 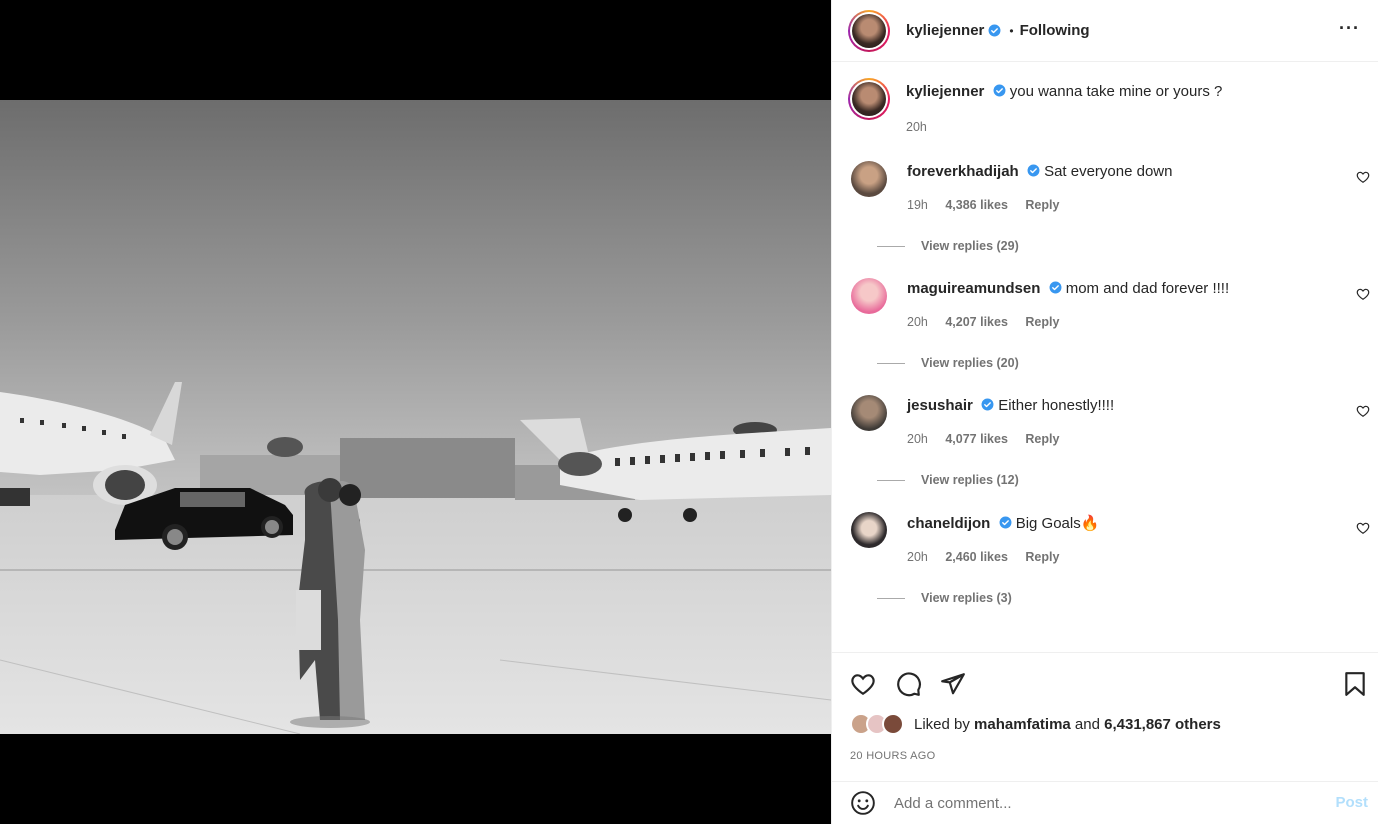 I want to click on caption-time: 20h, so click(x=1064, y=127).